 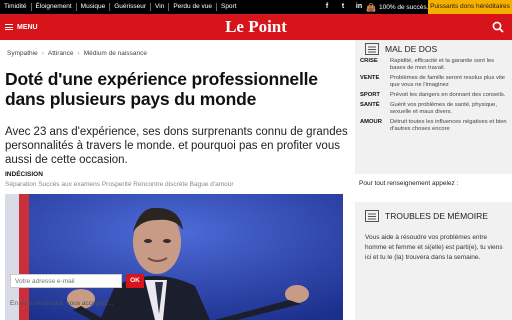 What do you see at coordinates (159, 7) in the screenshot?
I see `nav-vin: Vin` at bounding box center [159, 7].